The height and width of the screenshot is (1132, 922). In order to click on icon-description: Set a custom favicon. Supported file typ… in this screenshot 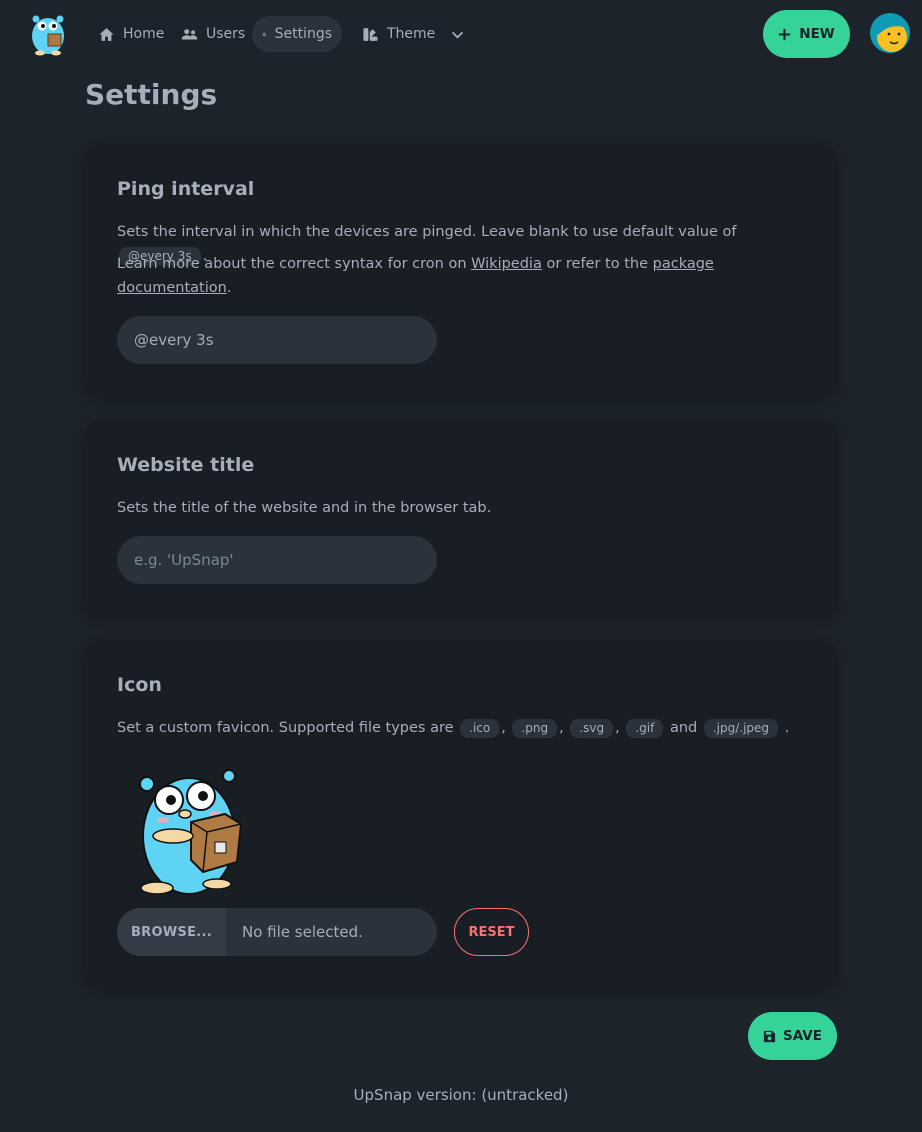, I will do `click(453, 728)`.